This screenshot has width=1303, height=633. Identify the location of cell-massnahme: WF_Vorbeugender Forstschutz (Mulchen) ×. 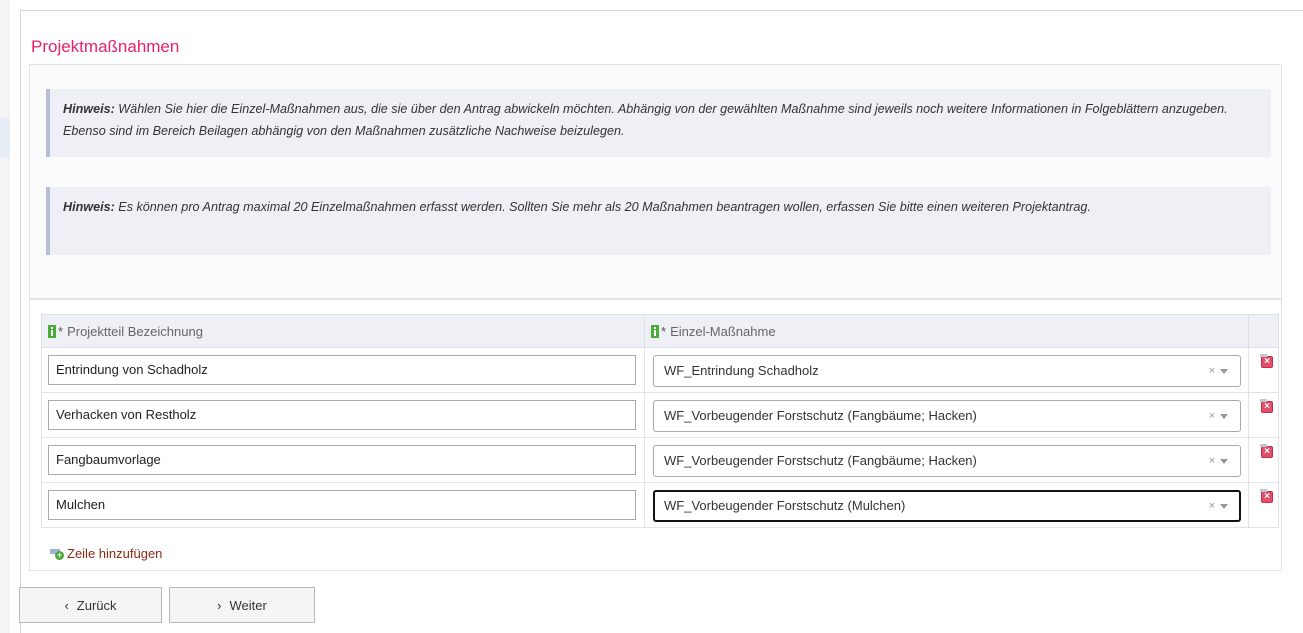
(946, 505).